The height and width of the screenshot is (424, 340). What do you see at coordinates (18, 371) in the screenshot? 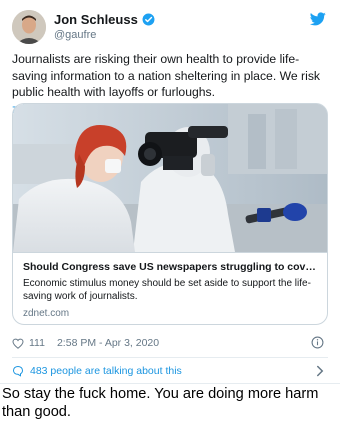
I see `speech-bubble-icon` at bounding box center [18, 371].